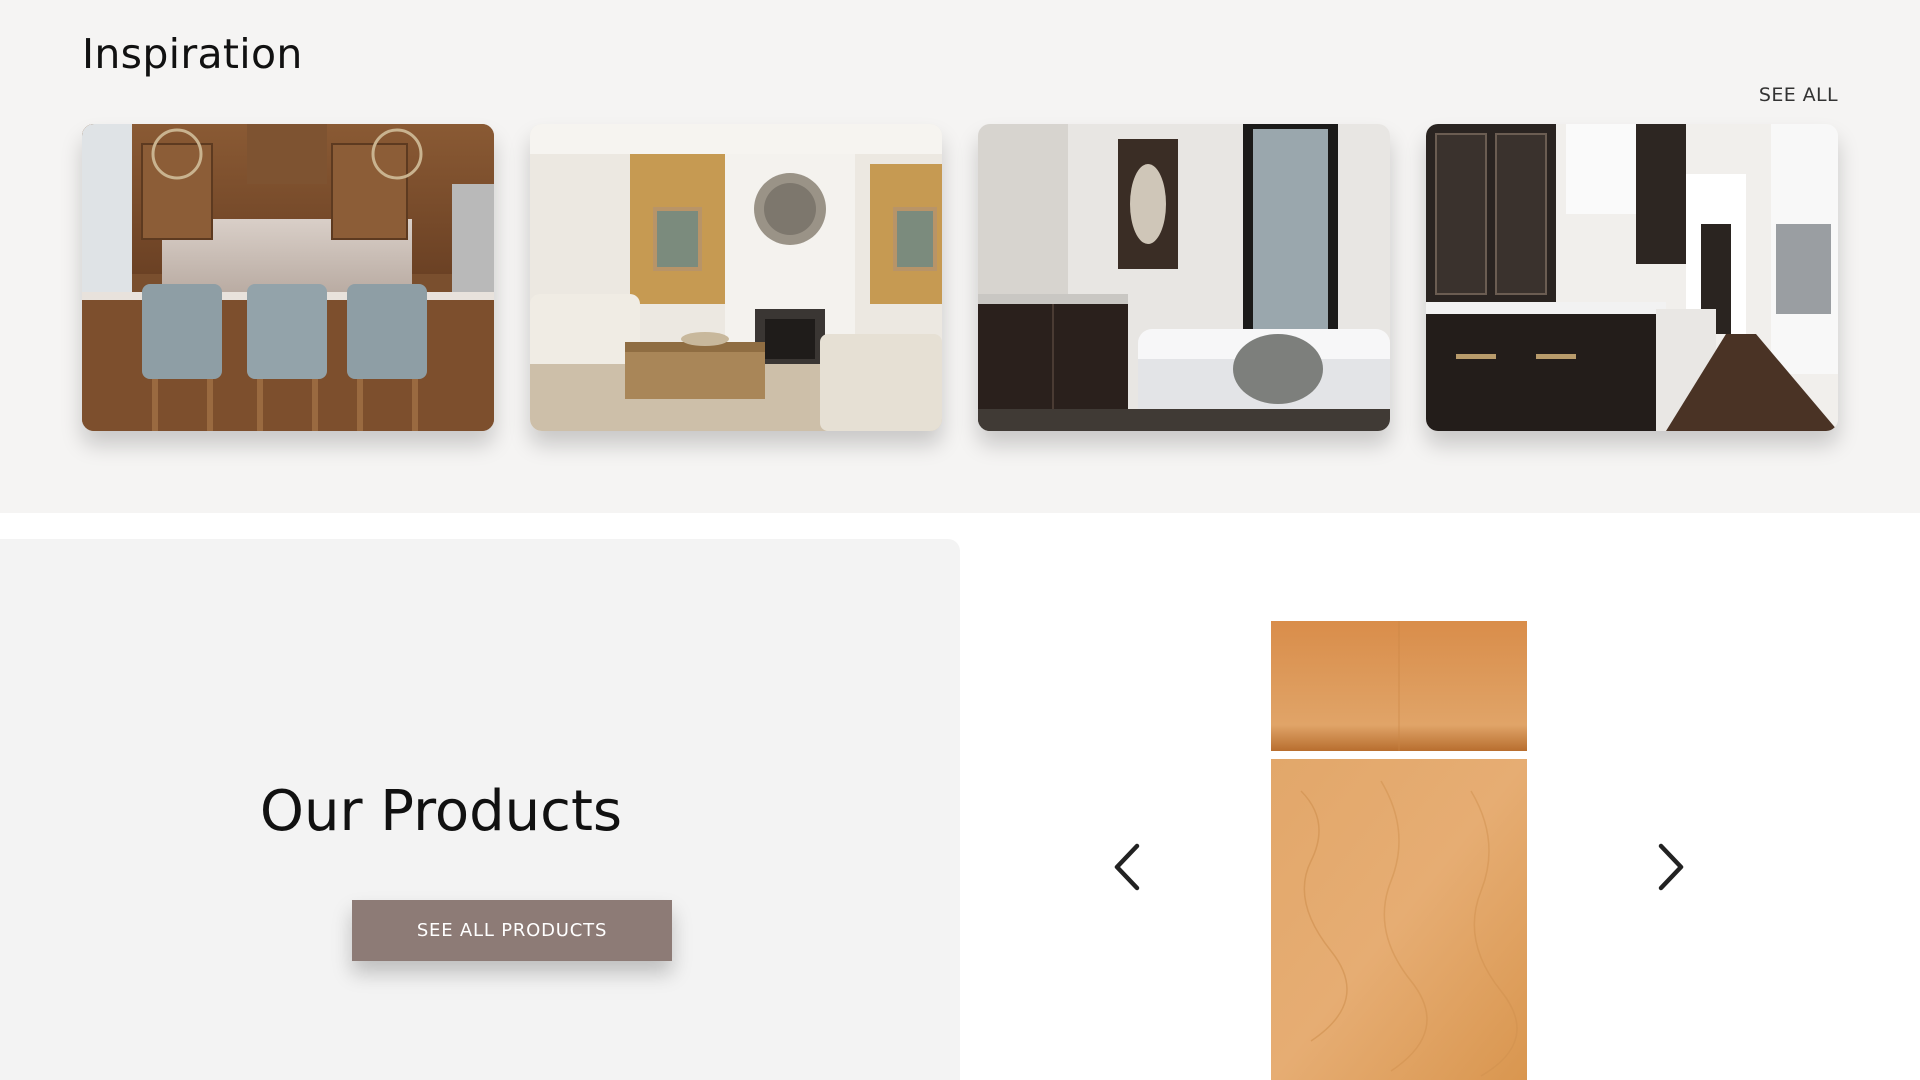 The image size is (1920, 1080). What do you see at coordinates (192, 54) in the screenshot?
I see `inspiration-title: Inspiration` at bounding box center [192, 54].